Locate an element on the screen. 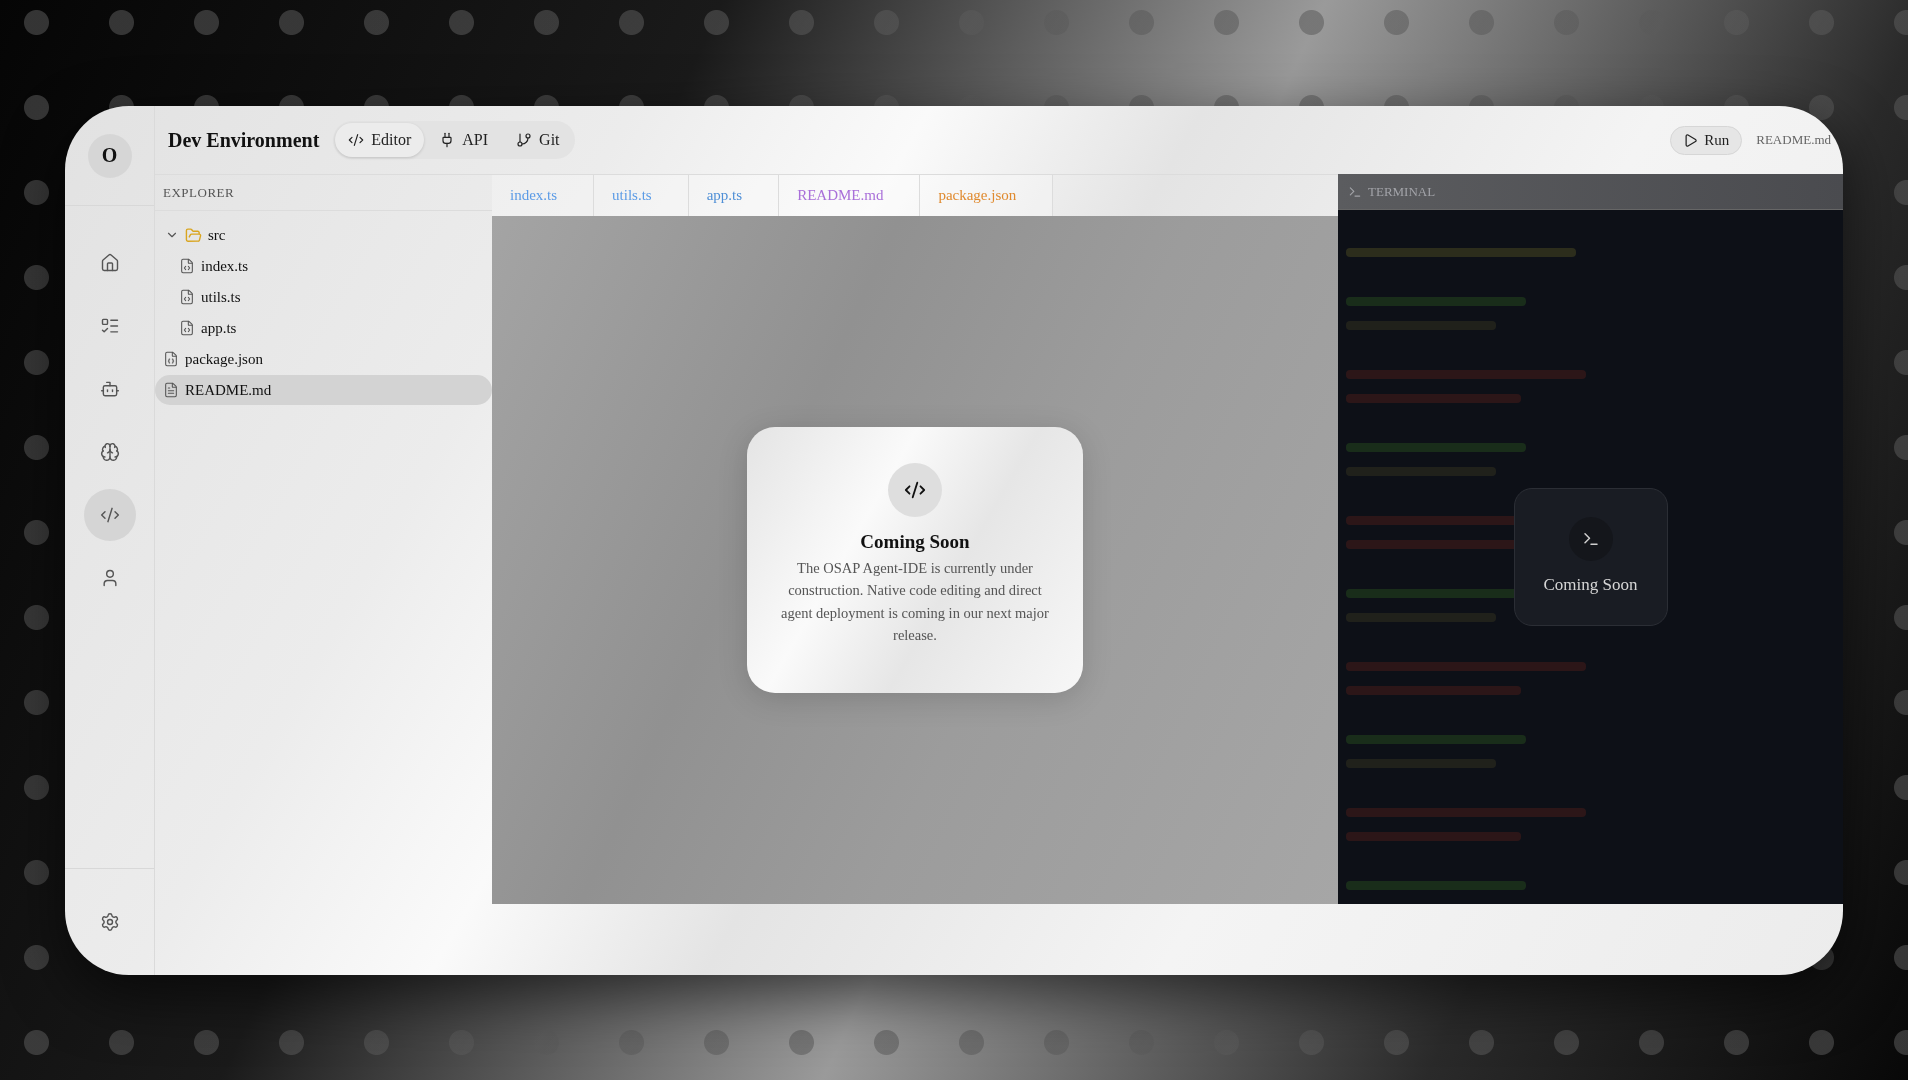  page-title: Dev Environment is located at coordinates (244, 140).